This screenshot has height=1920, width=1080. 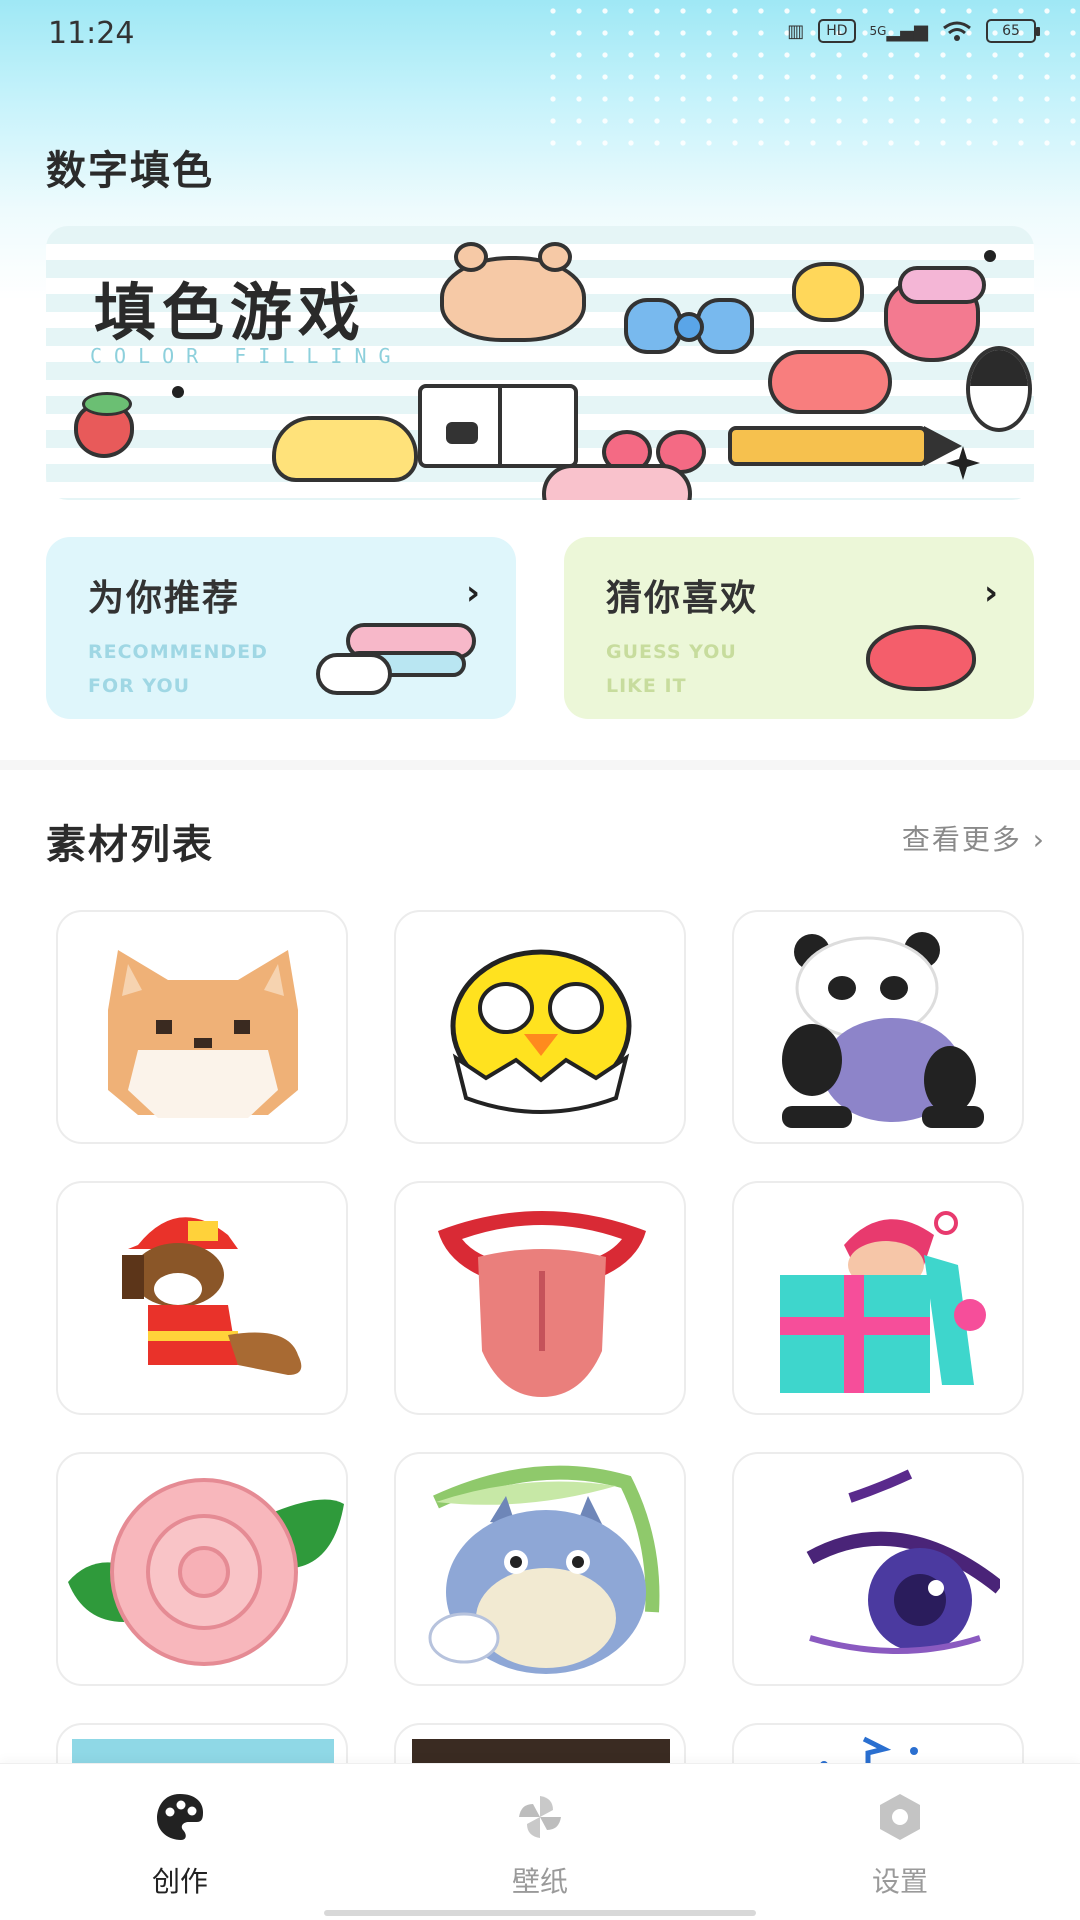 What do you see at coordinates (513, 292) in the screenshot?
I see `bear-sticker` at bounding box center [513, 292].